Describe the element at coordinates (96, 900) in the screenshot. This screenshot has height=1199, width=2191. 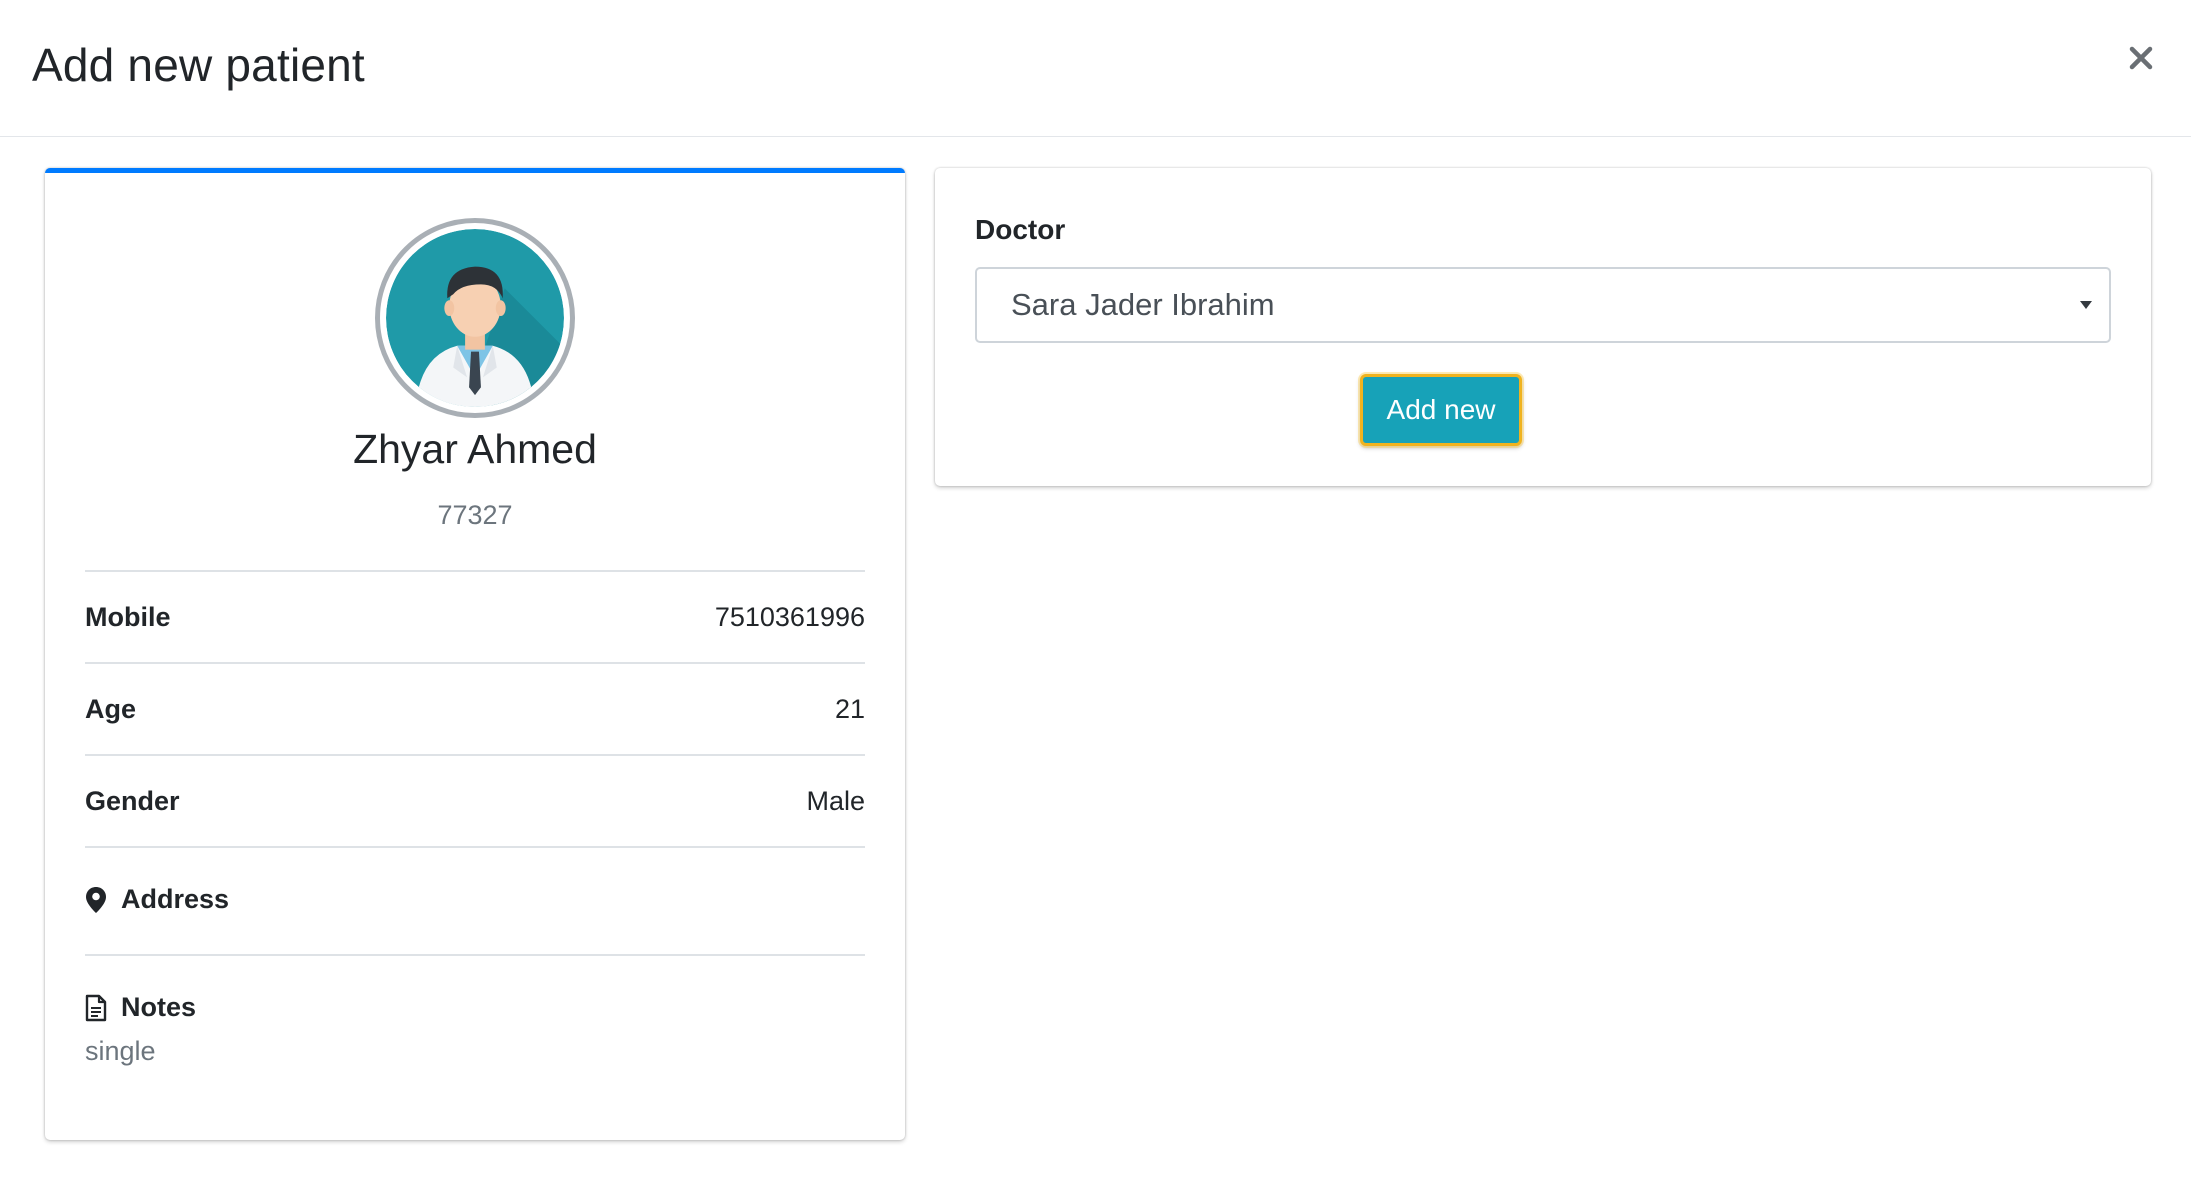
I see `map-marker-icon` at that location.